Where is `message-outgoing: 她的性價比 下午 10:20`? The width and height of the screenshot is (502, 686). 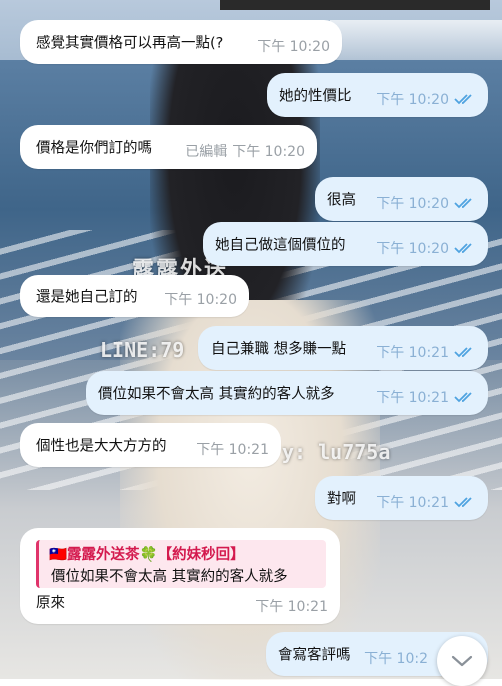 message-outgoing: 她的性價比 下午 10:20 is located at coordinates (377, 95).